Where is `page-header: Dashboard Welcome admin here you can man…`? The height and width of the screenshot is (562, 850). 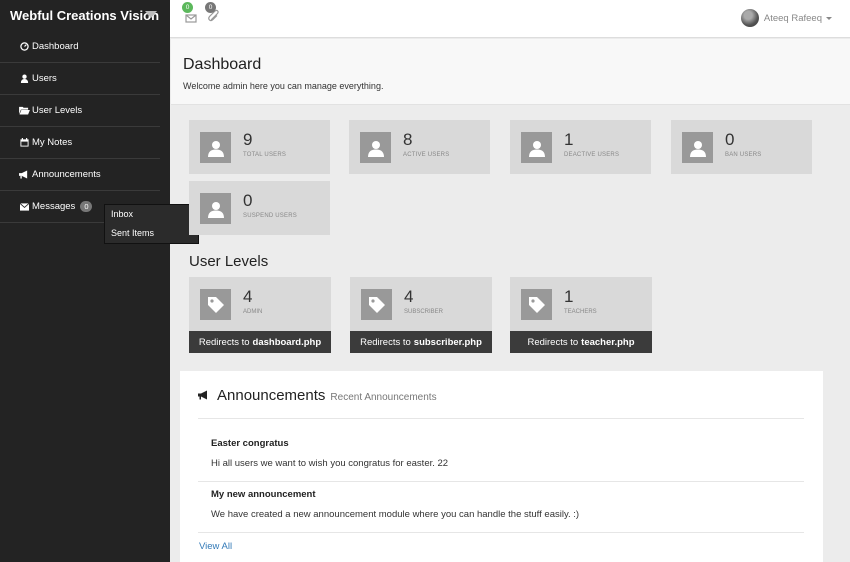
page-header: Dashboard Welcome admin here you can man… is located at coordinates (510, 72).